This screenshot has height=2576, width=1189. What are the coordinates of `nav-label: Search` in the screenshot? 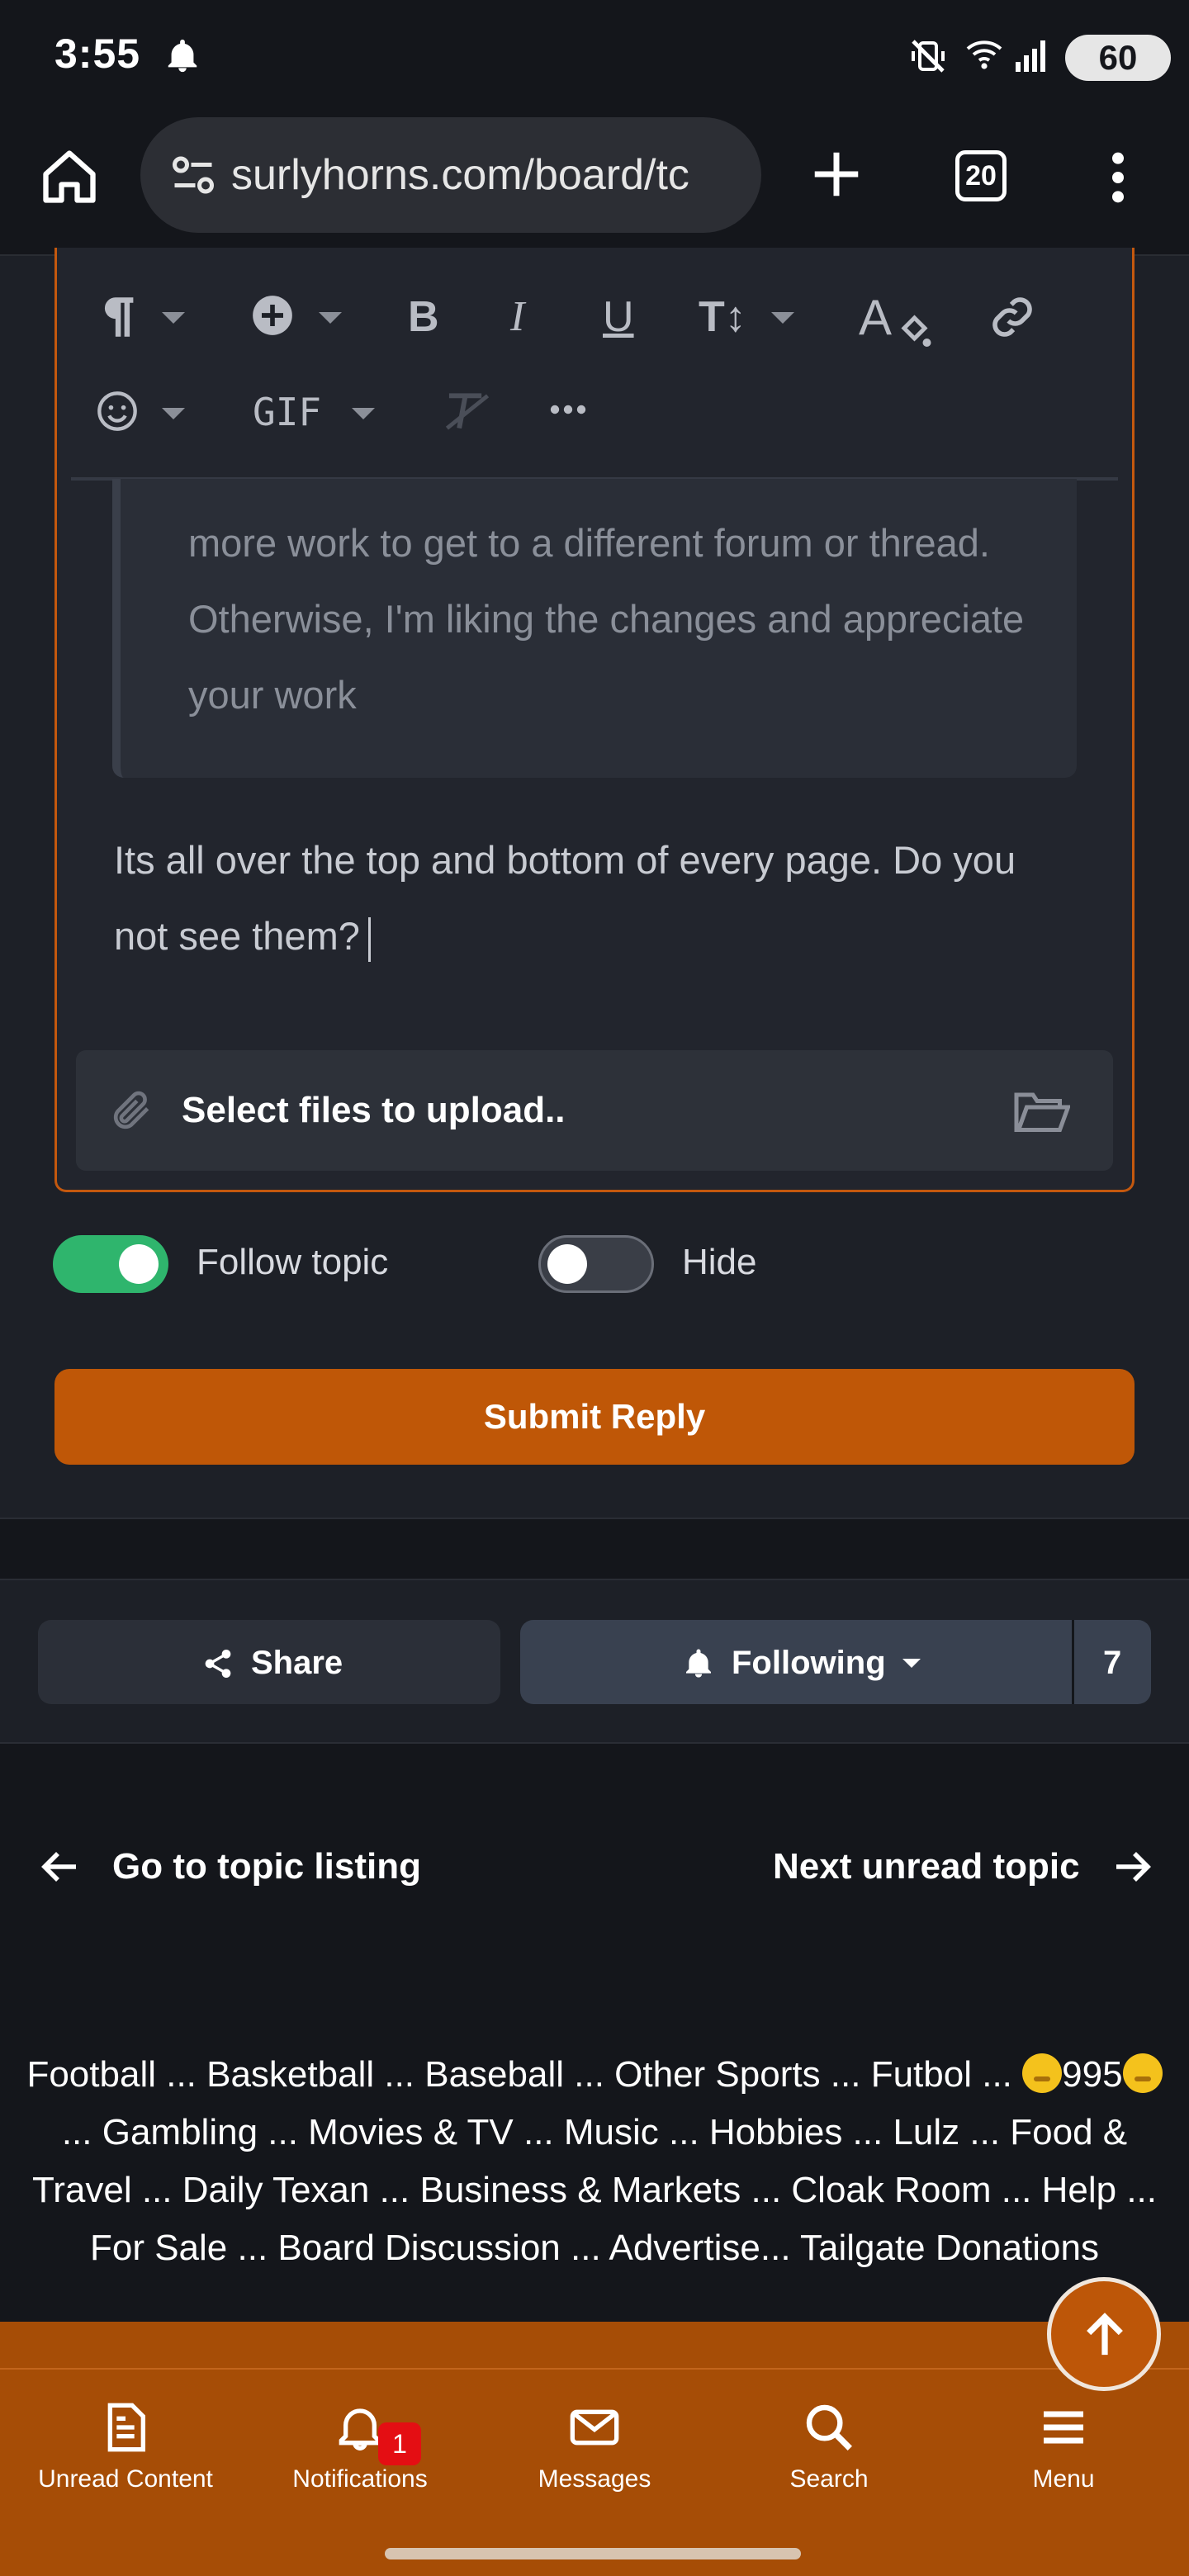 It's located at (829, 2479).